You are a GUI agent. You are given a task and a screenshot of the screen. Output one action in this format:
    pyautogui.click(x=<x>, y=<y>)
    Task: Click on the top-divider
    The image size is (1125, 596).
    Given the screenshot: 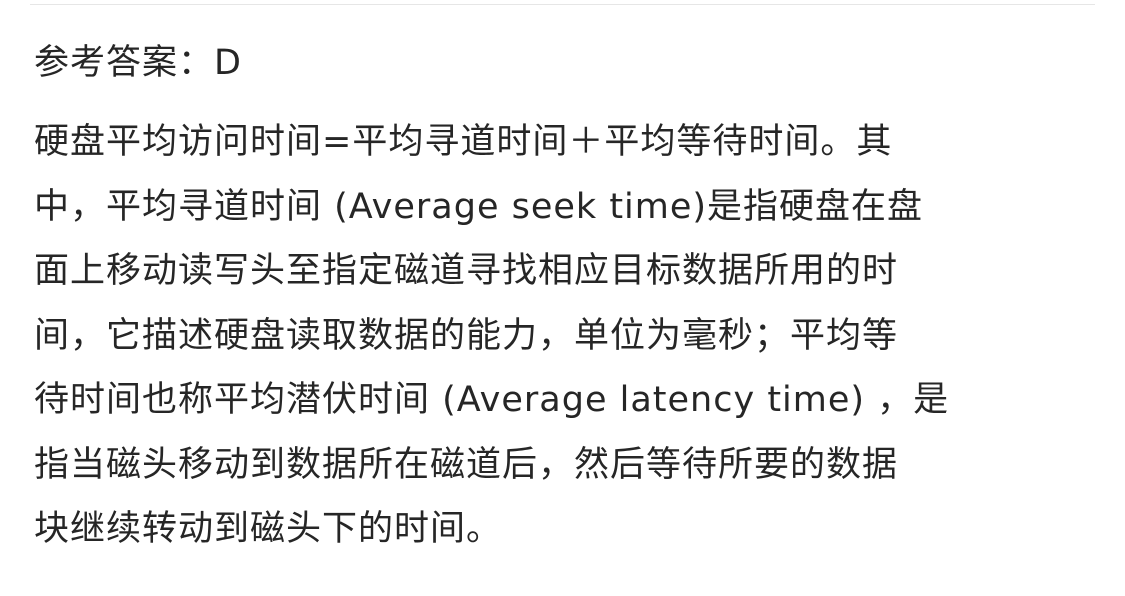 What is the action you would take?
    pyautogui.click(x=562, y=4)
    